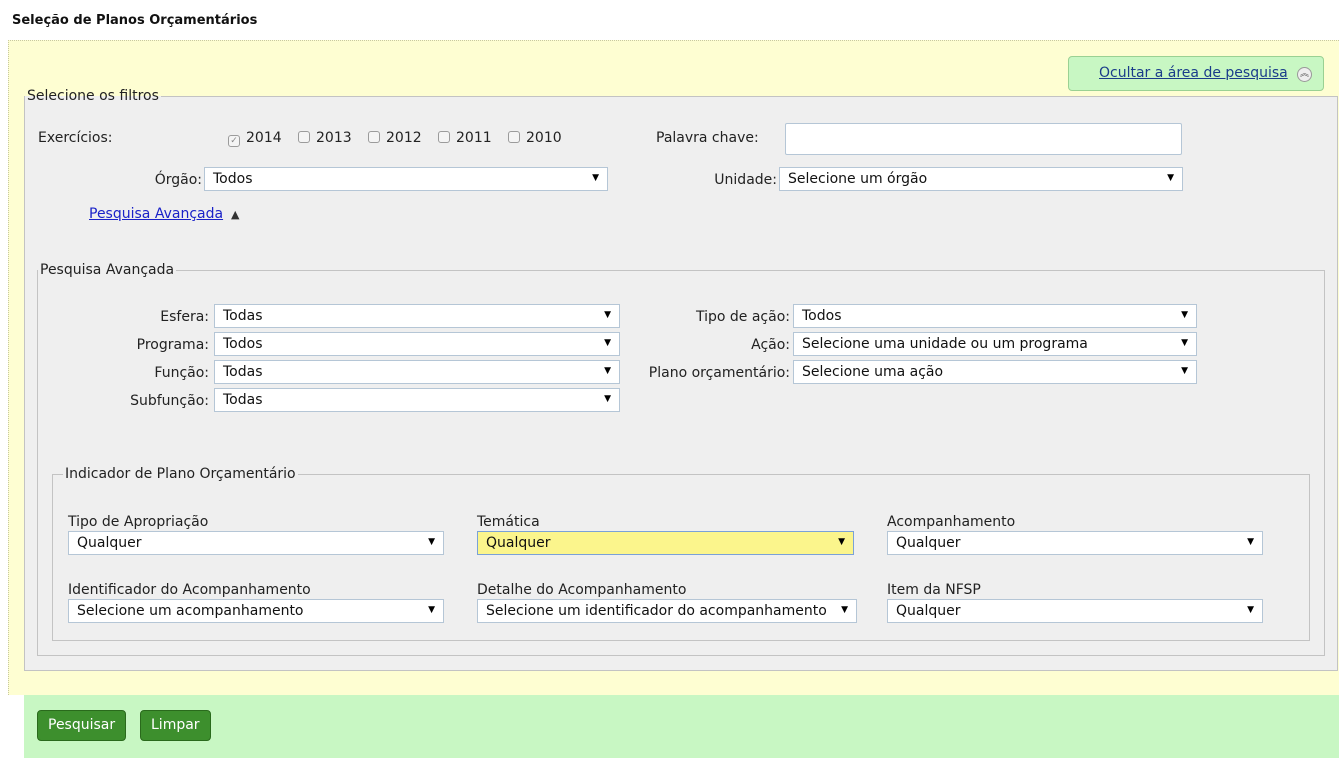  What do you see at coordinates (995, 316) in the screenshot?
I see `tipo-acao-select: Todos ▼` at bounding box center [995, 316].